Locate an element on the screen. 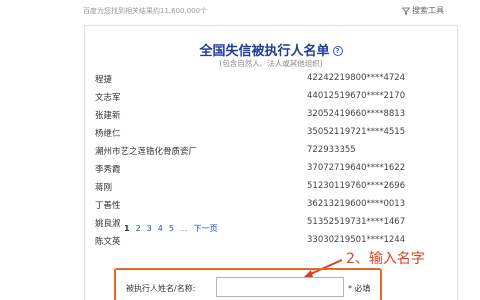  list-item: 丁善性 36213219600****0013 is located at coordinates (271, 205).